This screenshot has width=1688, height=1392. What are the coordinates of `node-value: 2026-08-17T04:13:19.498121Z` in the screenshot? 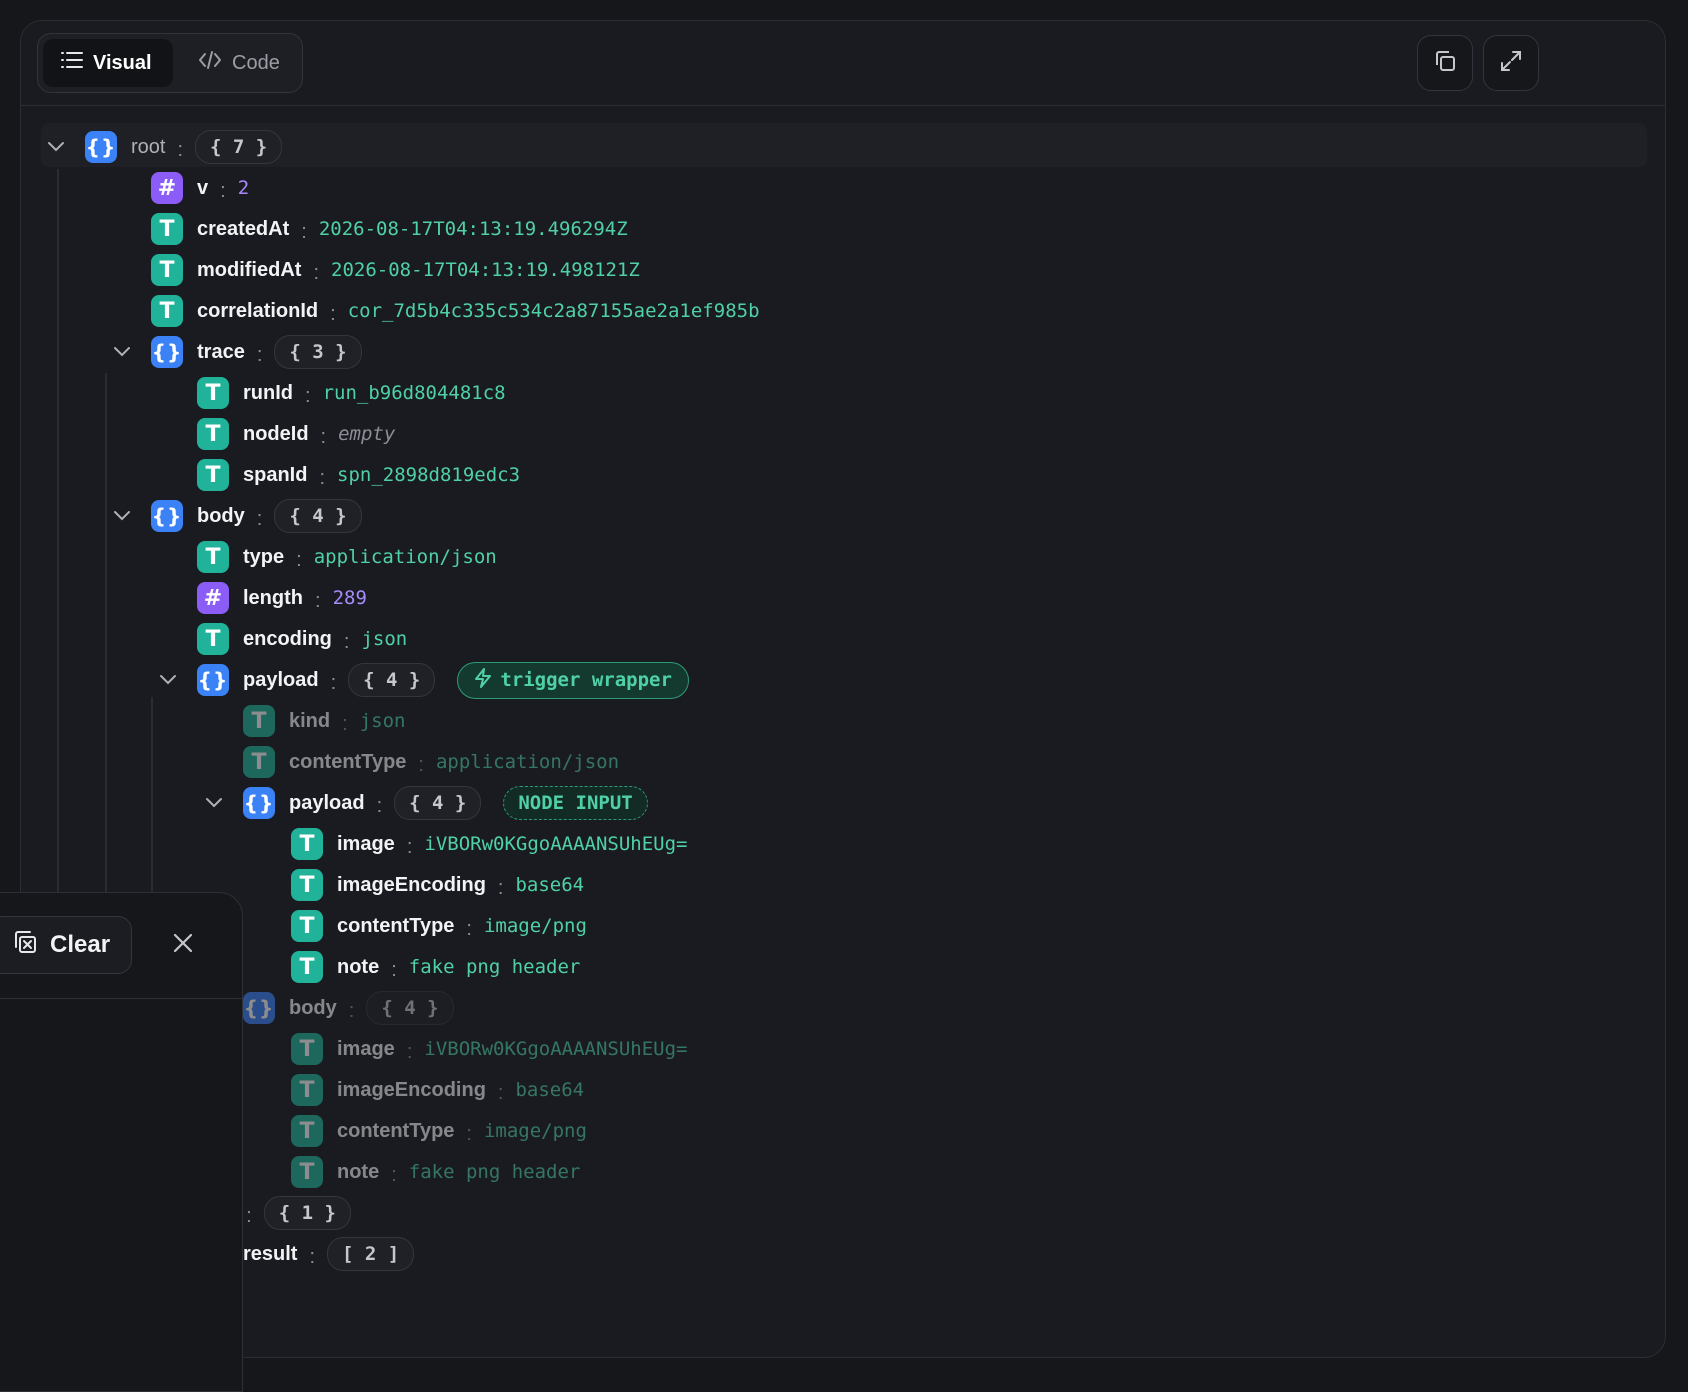 It's located at (485, 270).